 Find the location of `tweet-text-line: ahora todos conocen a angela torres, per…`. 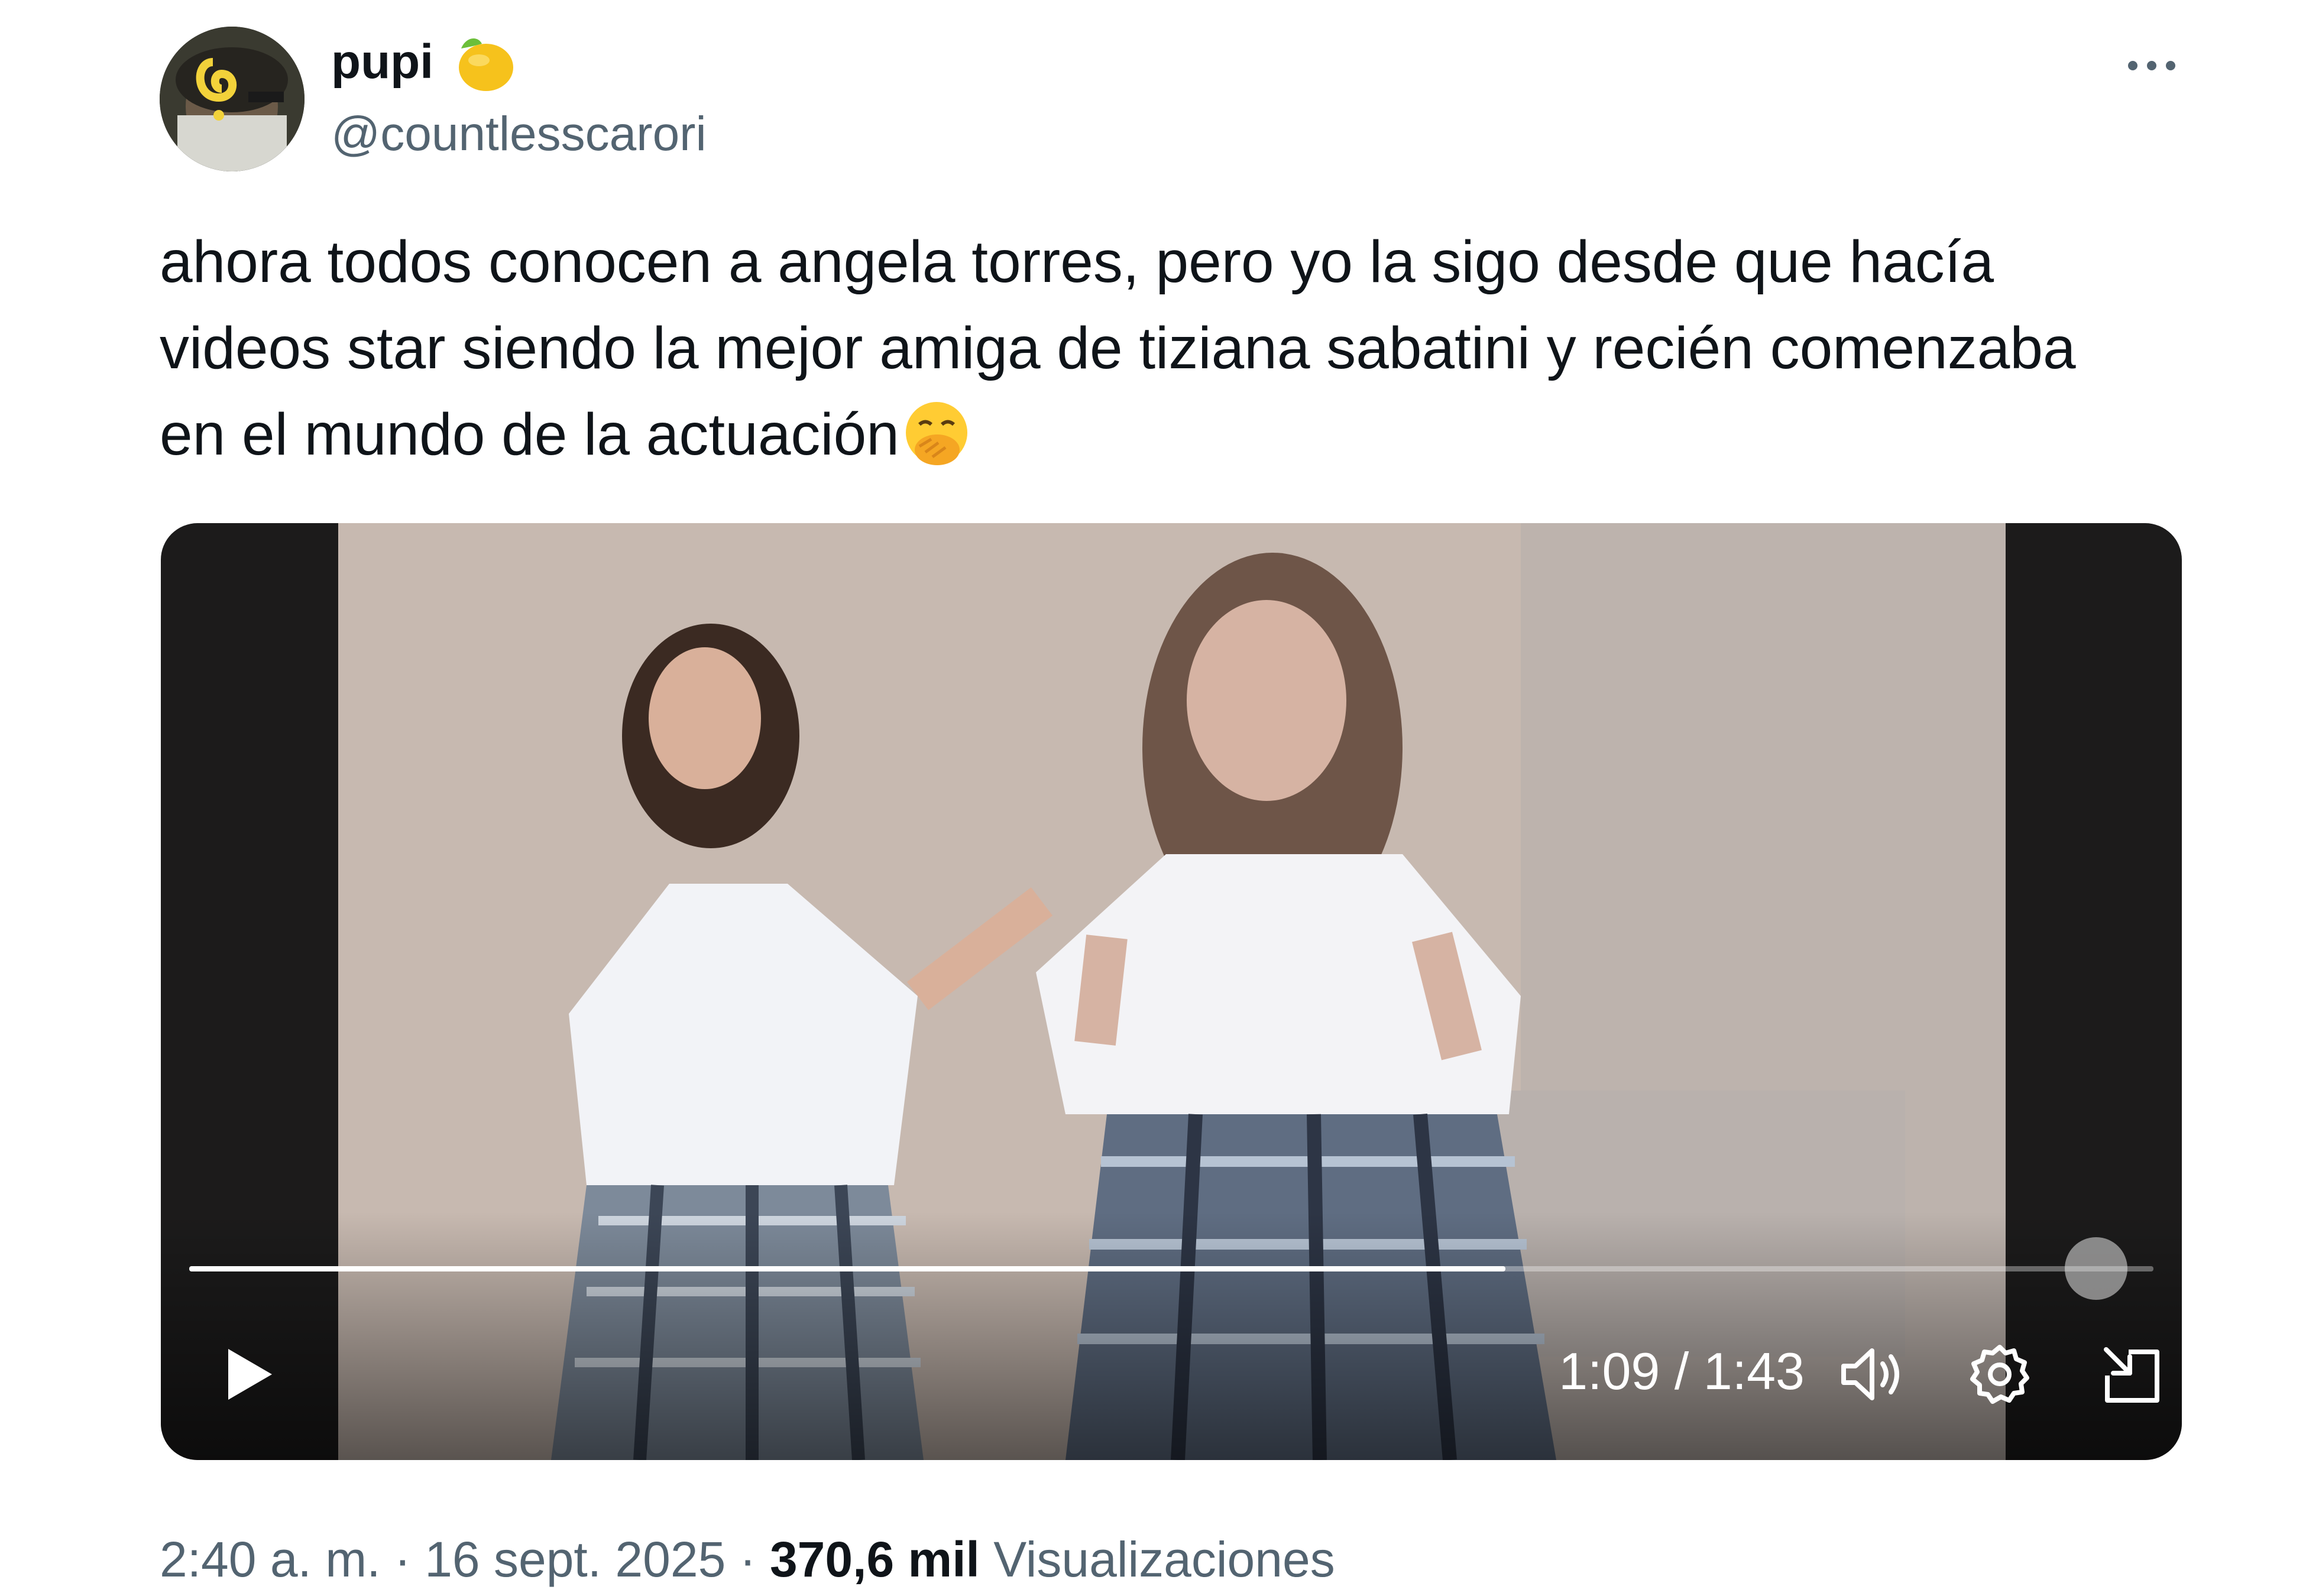

tweet-text-line: ahora todos conocen a angela torres, per… is located at coordinates (1077, 262).